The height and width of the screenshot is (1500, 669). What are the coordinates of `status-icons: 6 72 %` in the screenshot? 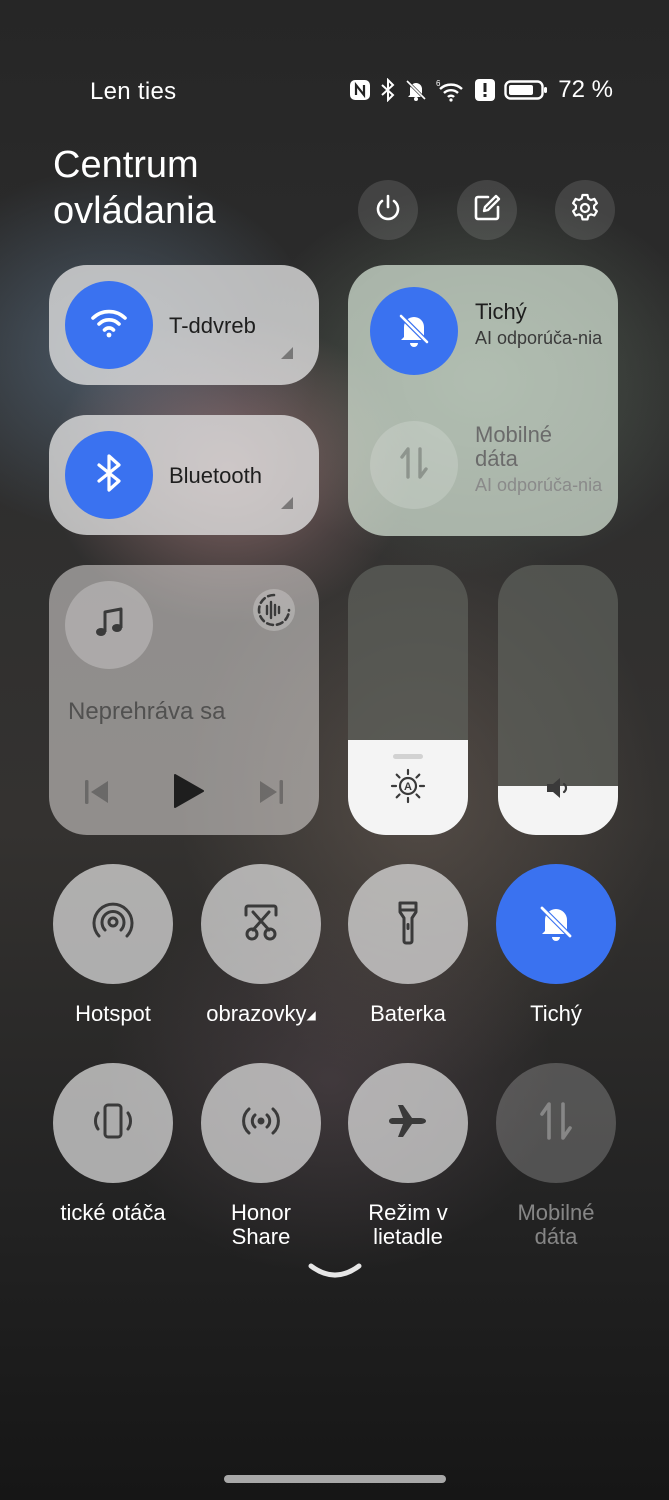 It's located at (480, 90).